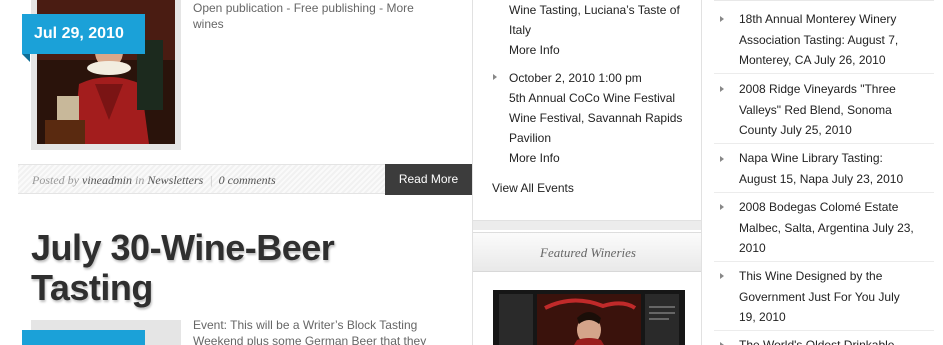  I want to click on event-title-line: Pavilion, so click(604, 138).